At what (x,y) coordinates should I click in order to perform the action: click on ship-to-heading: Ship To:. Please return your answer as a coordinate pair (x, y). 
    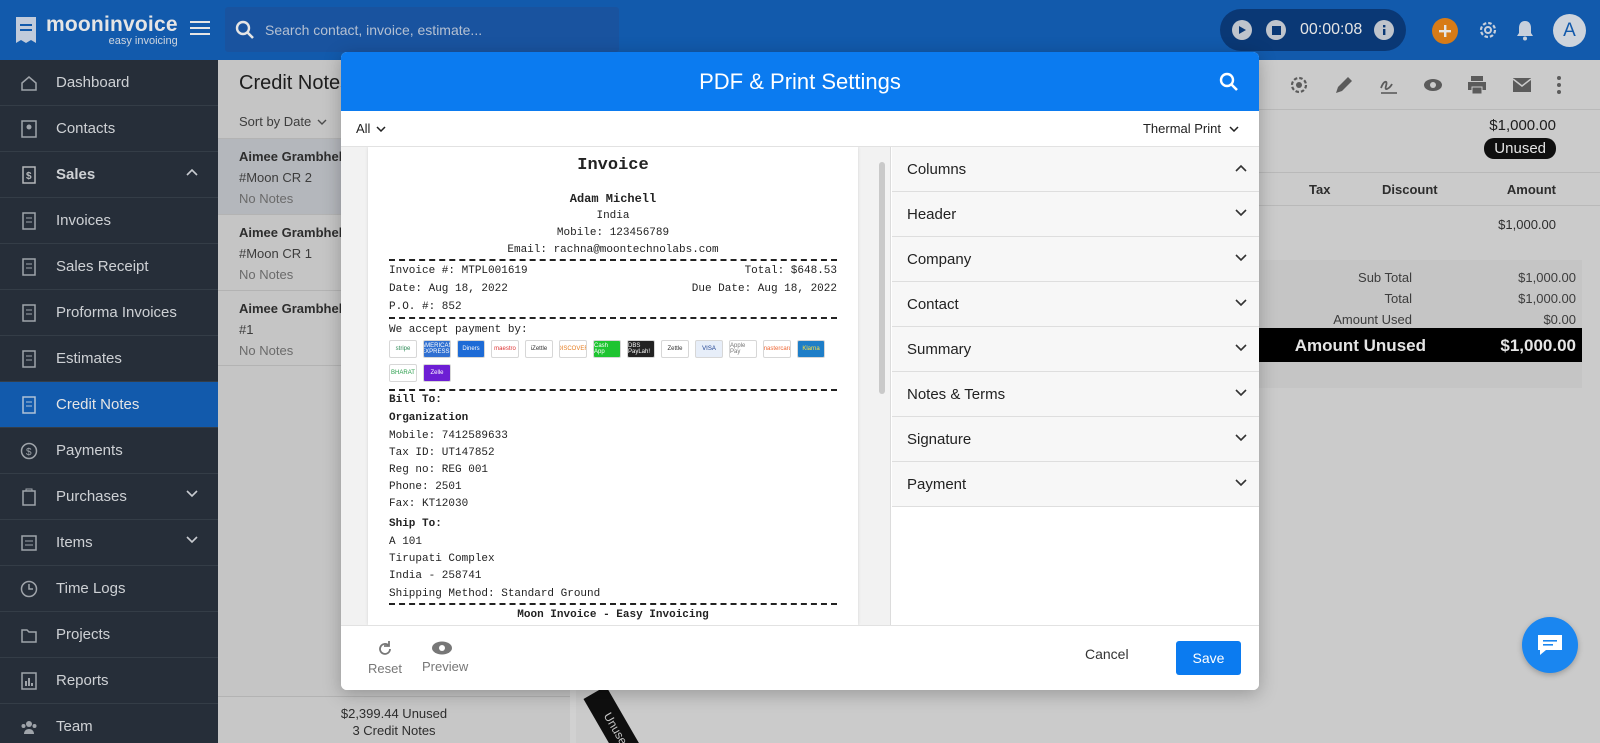
    Looking at the image, I should click on (415, 524).